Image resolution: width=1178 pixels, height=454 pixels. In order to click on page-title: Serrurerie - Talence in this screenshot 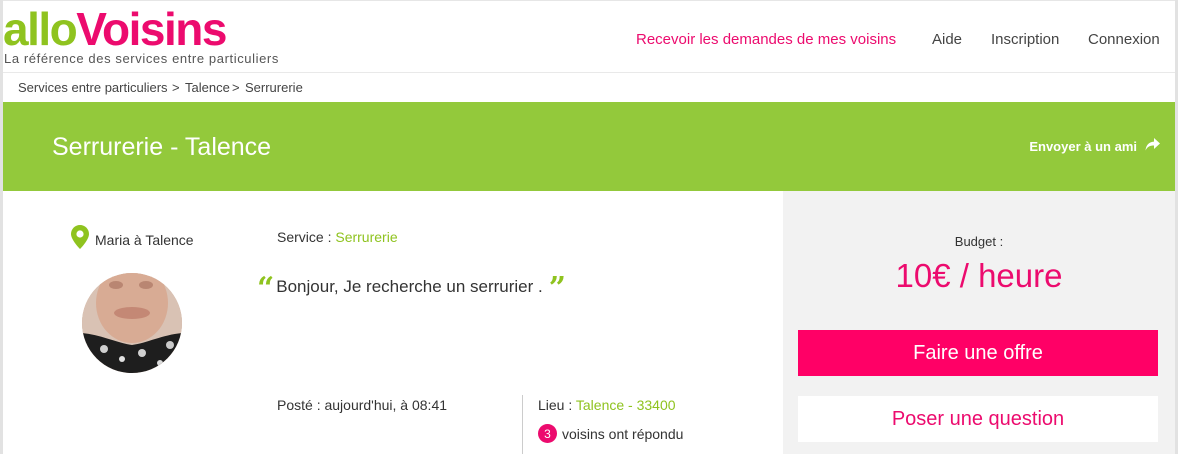, I will do `click(162, 147)`.